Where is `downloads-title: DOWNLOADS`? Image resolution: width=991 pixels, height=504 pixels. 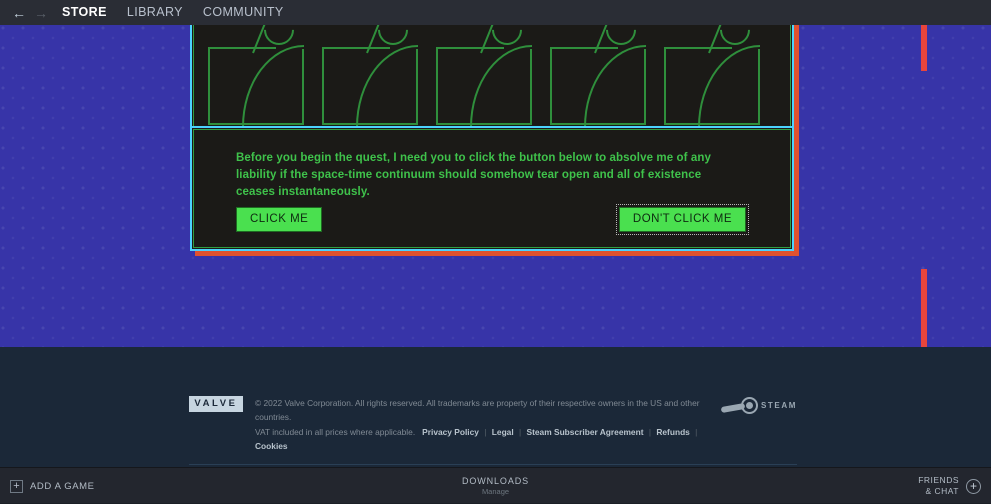
downloads-title: DOWNLOADS is located at coordinates (495, 481).